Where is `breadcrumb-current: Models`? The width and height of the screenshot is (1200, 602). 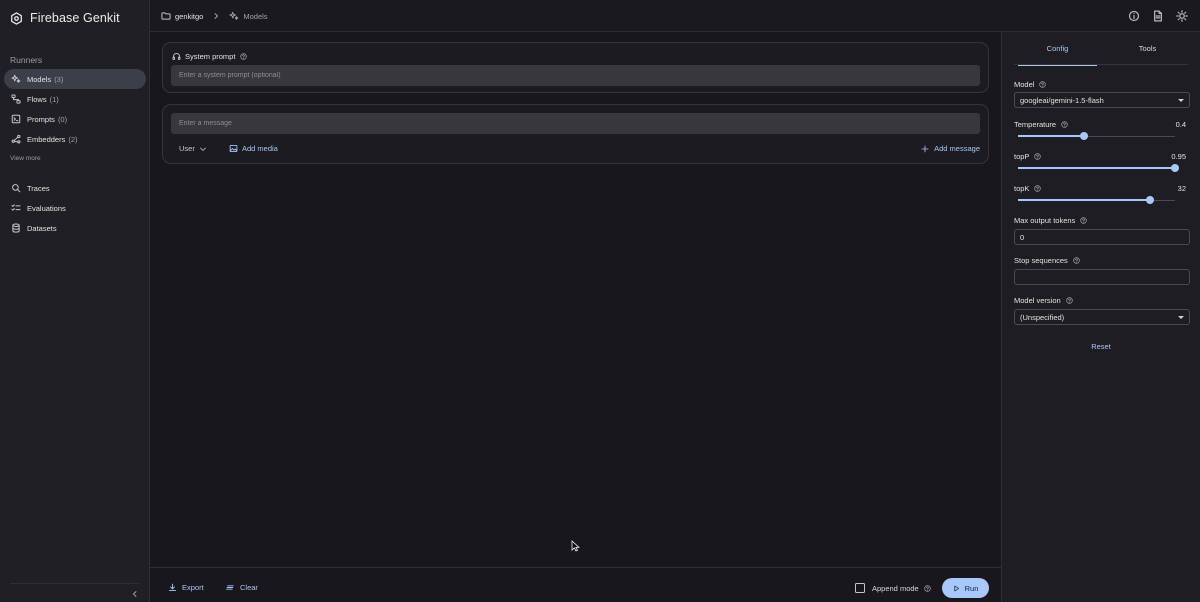 breadcrumb-current: Models is located at coordinates (255, 16).